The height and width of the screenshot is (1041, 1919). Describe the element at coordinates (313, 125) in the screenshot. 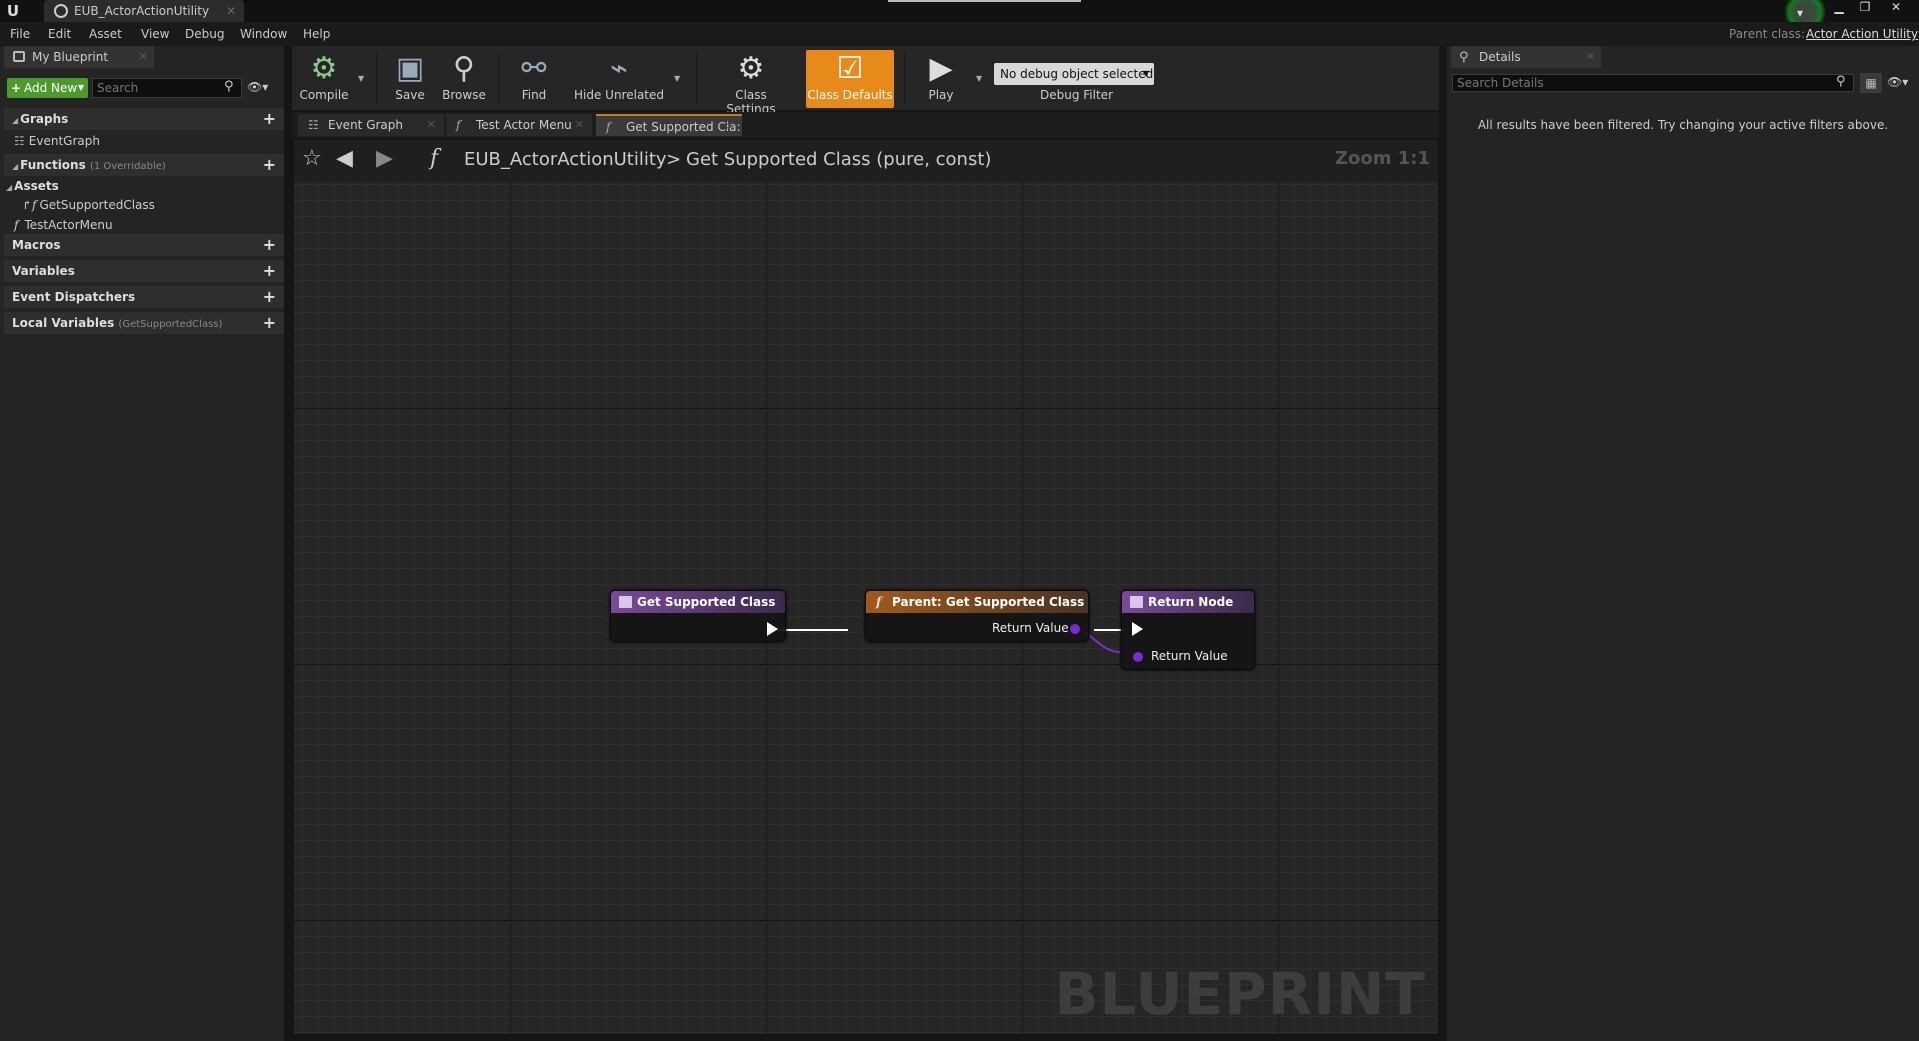

I see `event-graph-icon: ☷` at that location.